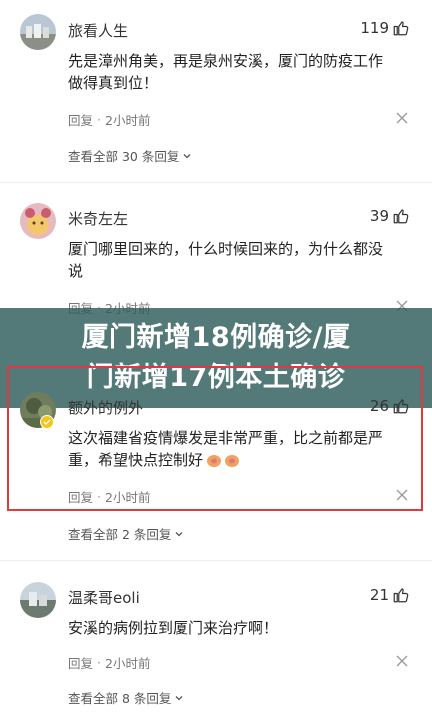 The height and width of the screenshot is (714, 432). Describe the element at coordinates (379, 216) in the screenshot. I see `like-count: 39` at that location.